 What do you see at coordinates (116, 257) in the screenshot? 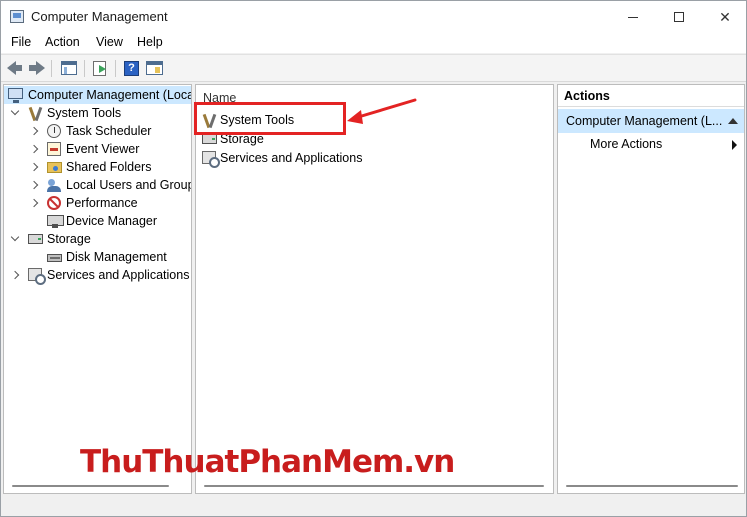
I see `tree-item-label: Disk Management` at bounding box center [116, 257].